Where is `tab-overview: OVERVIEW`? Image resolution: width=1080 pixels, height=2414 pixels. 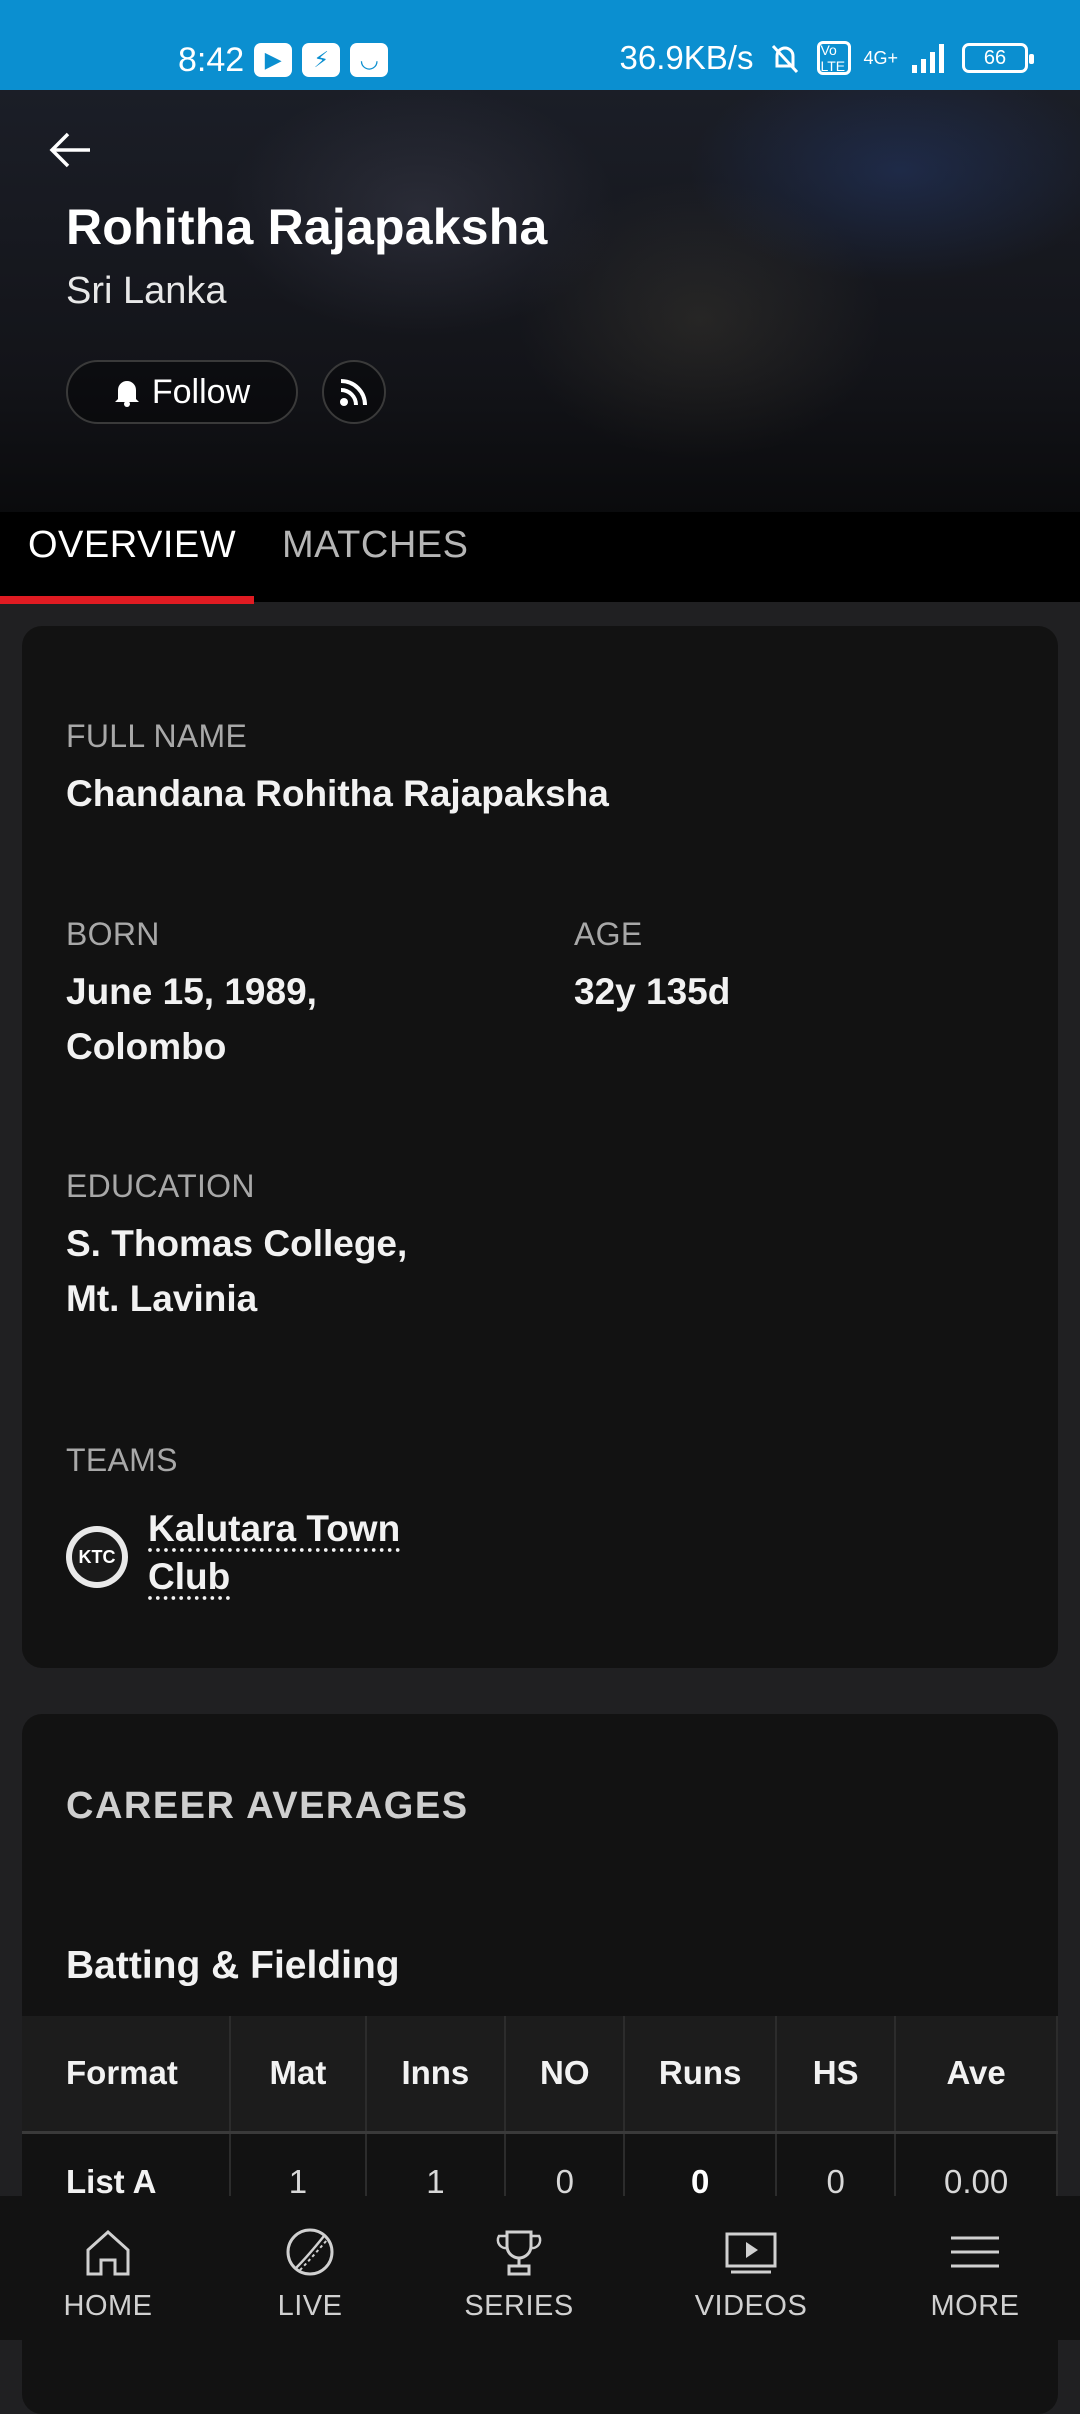
tab-overview: OVERVIEW is located at coordinates (132, 545).